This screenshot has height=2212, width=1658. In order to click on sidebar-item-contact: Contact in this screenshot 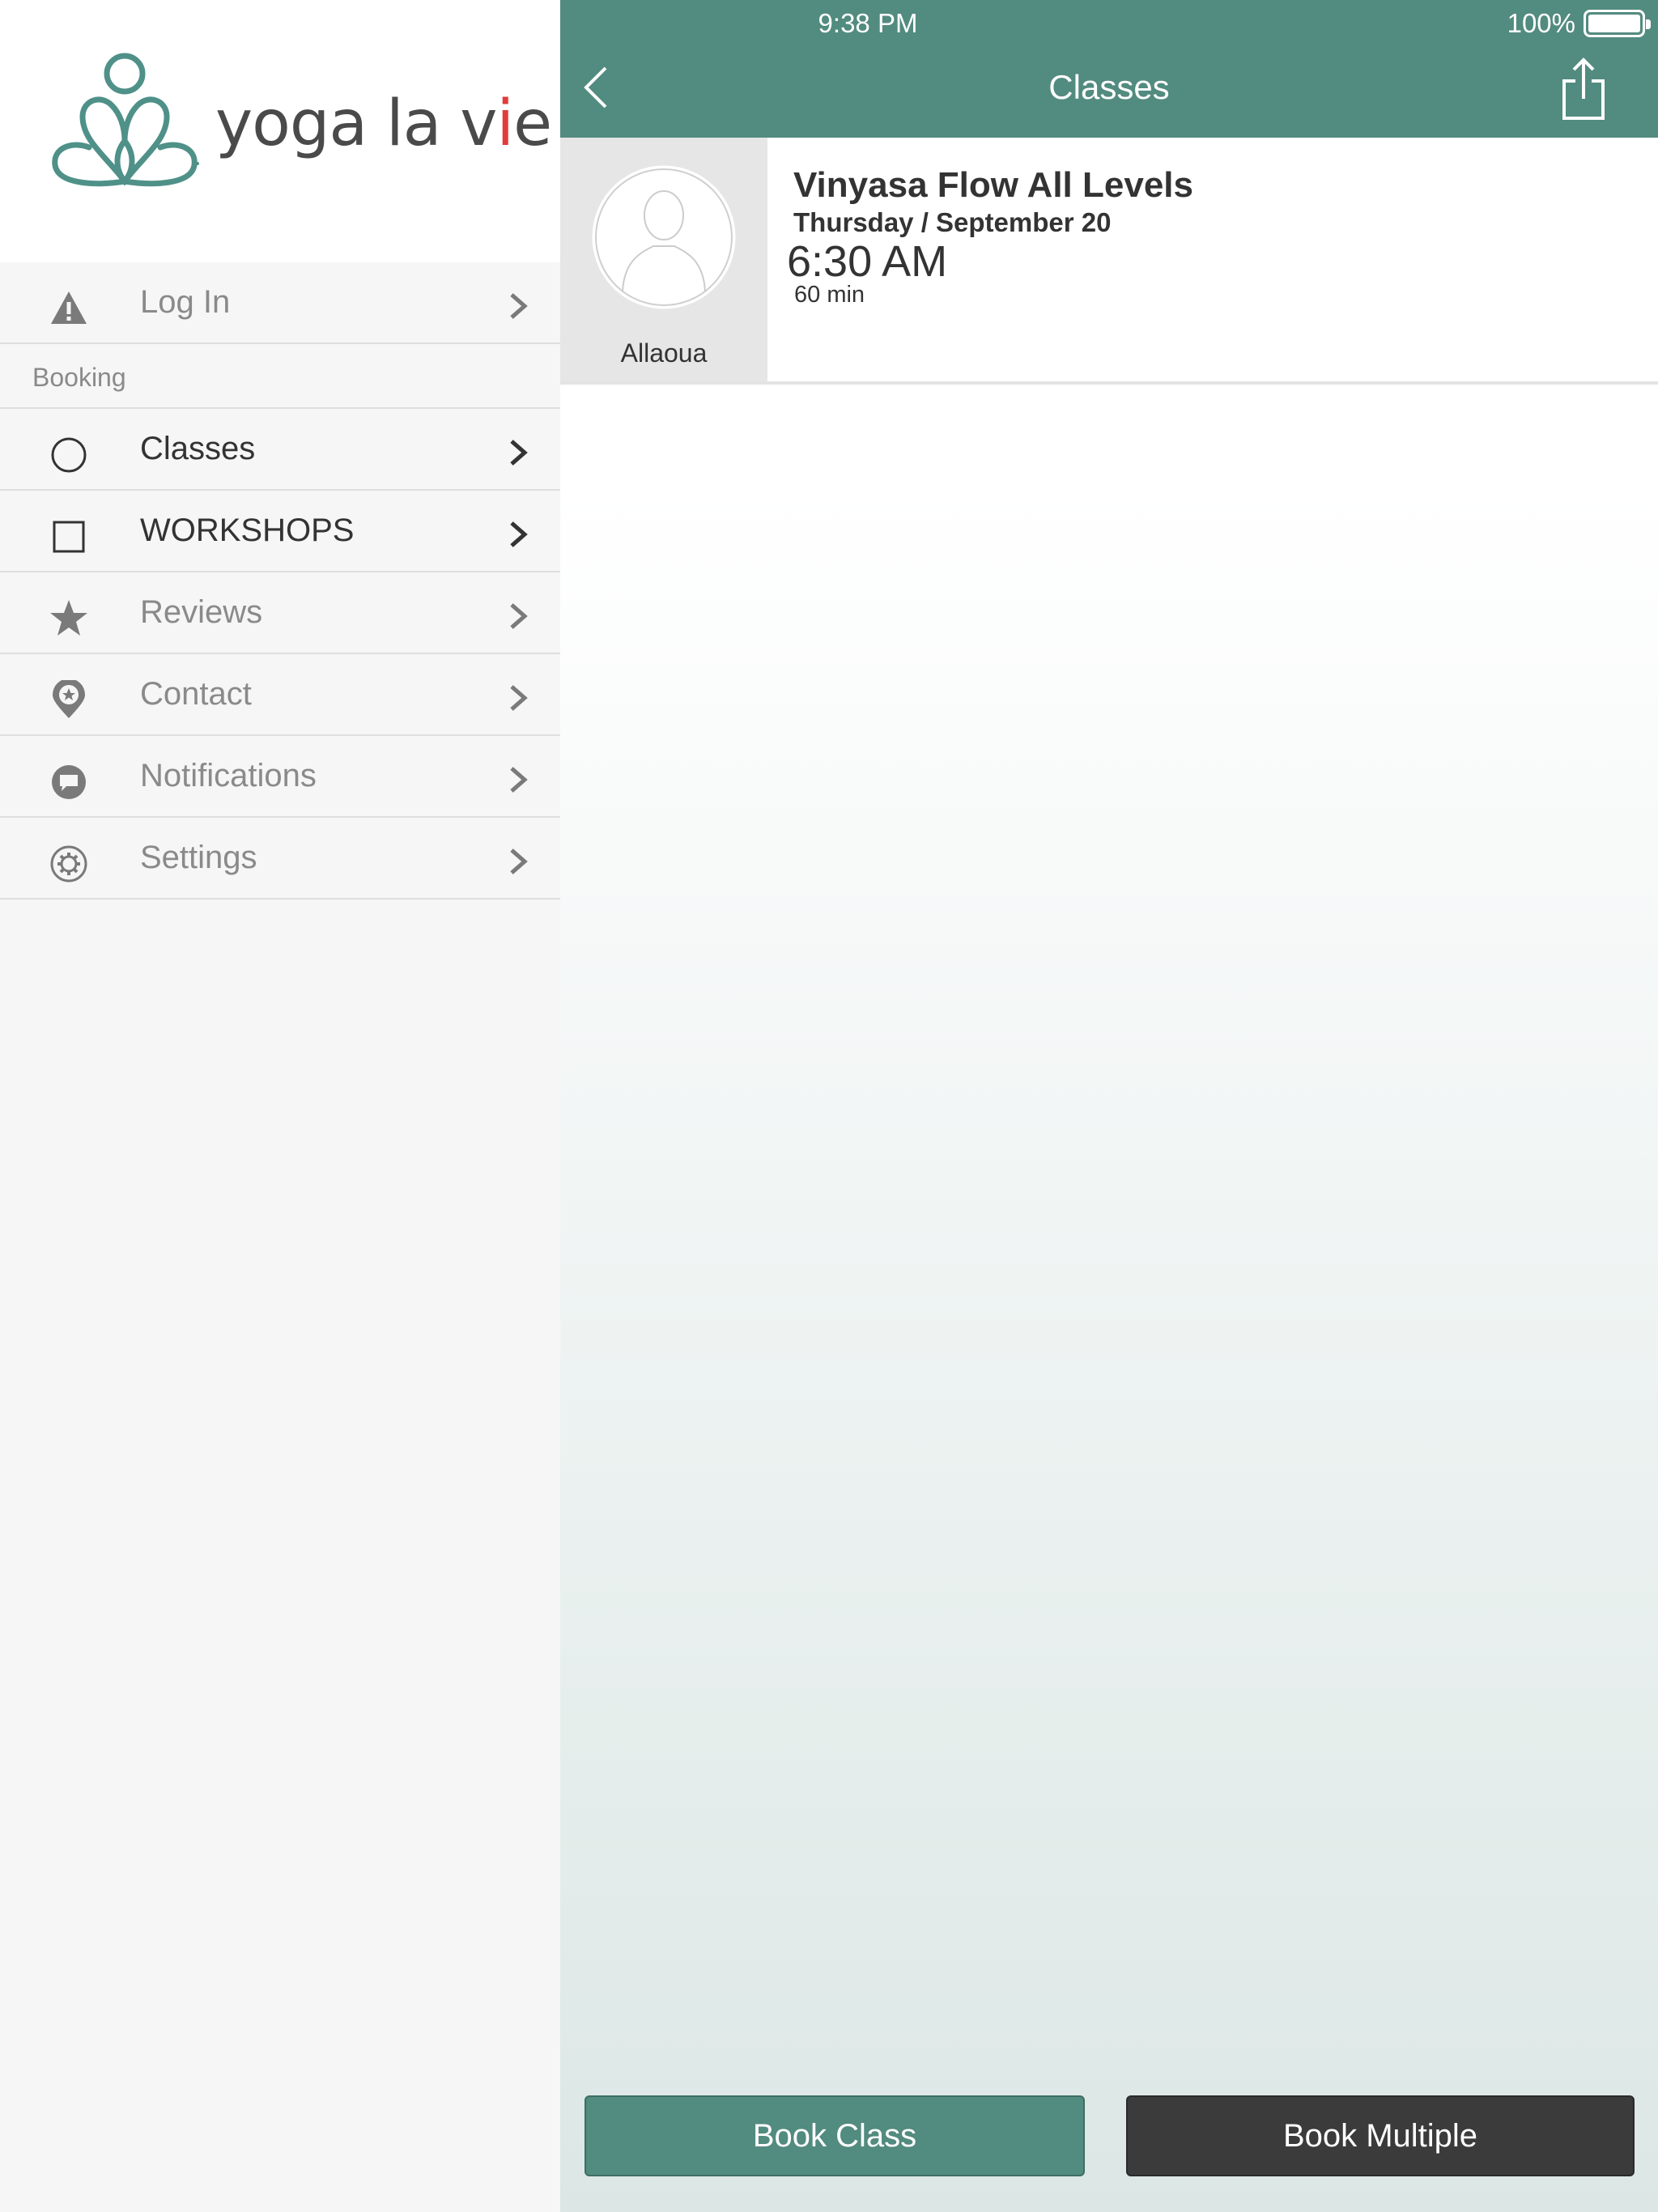, I will do `click(280, 695)`.